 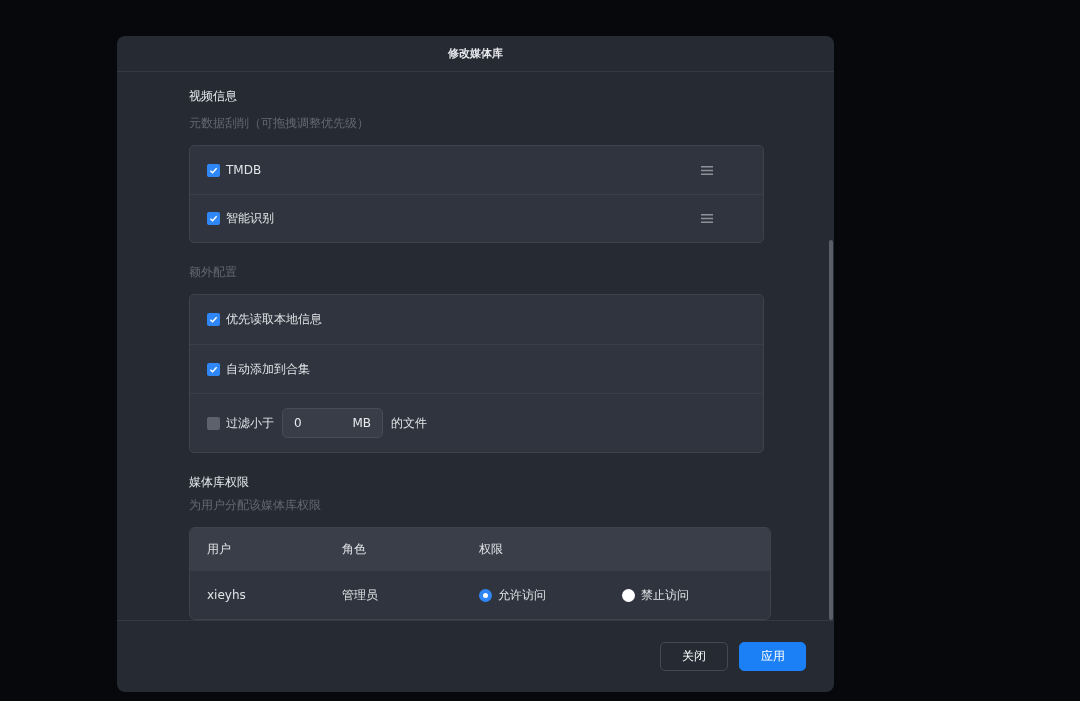 What do you see at coordinates (274, 319) in the screenshot?
I see `option-label: 优先读取本地信息` at bounding box center [274, 319].